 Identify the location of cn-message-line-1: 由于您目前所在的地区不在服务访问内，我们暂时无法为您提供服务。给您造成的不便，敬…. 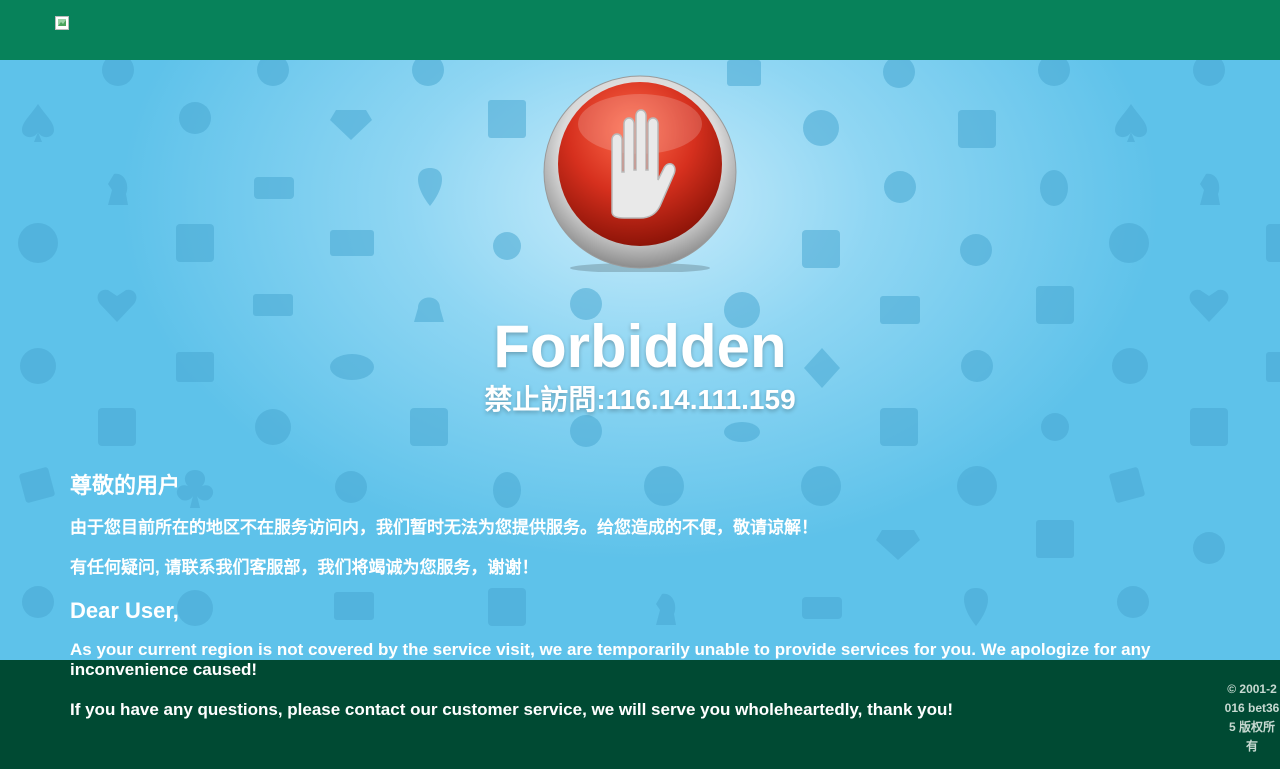
(444, 527).